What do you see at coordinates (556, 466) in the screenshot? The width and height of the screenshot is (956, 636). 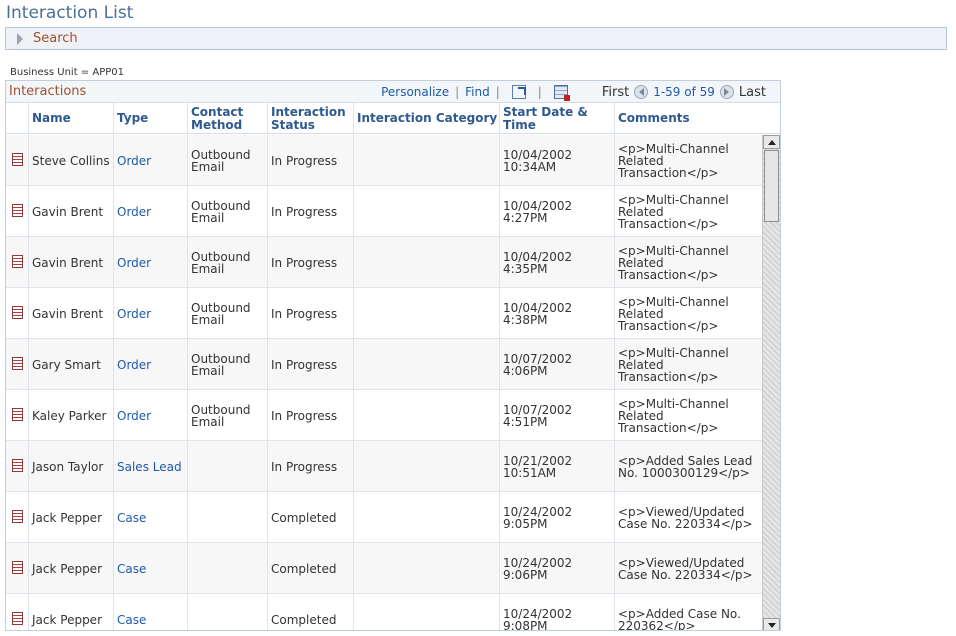 I see `col-start-date-cell: 10/21/2002 10:51AM` at bounding box center [556, 466].